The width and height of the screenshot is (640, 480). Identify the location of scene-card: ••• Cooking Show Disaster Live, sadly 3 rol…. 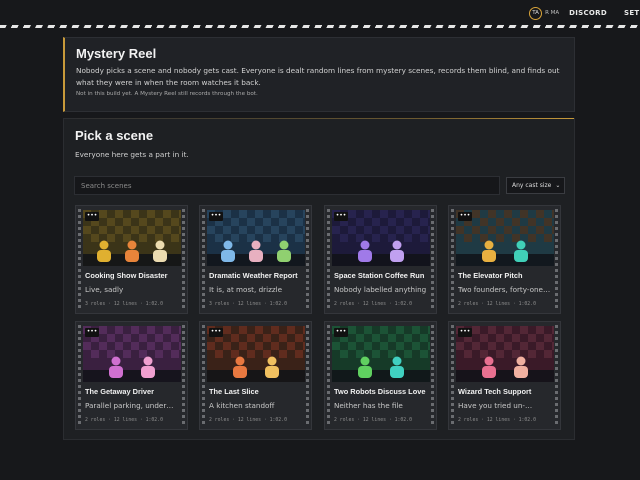
(131, 259).